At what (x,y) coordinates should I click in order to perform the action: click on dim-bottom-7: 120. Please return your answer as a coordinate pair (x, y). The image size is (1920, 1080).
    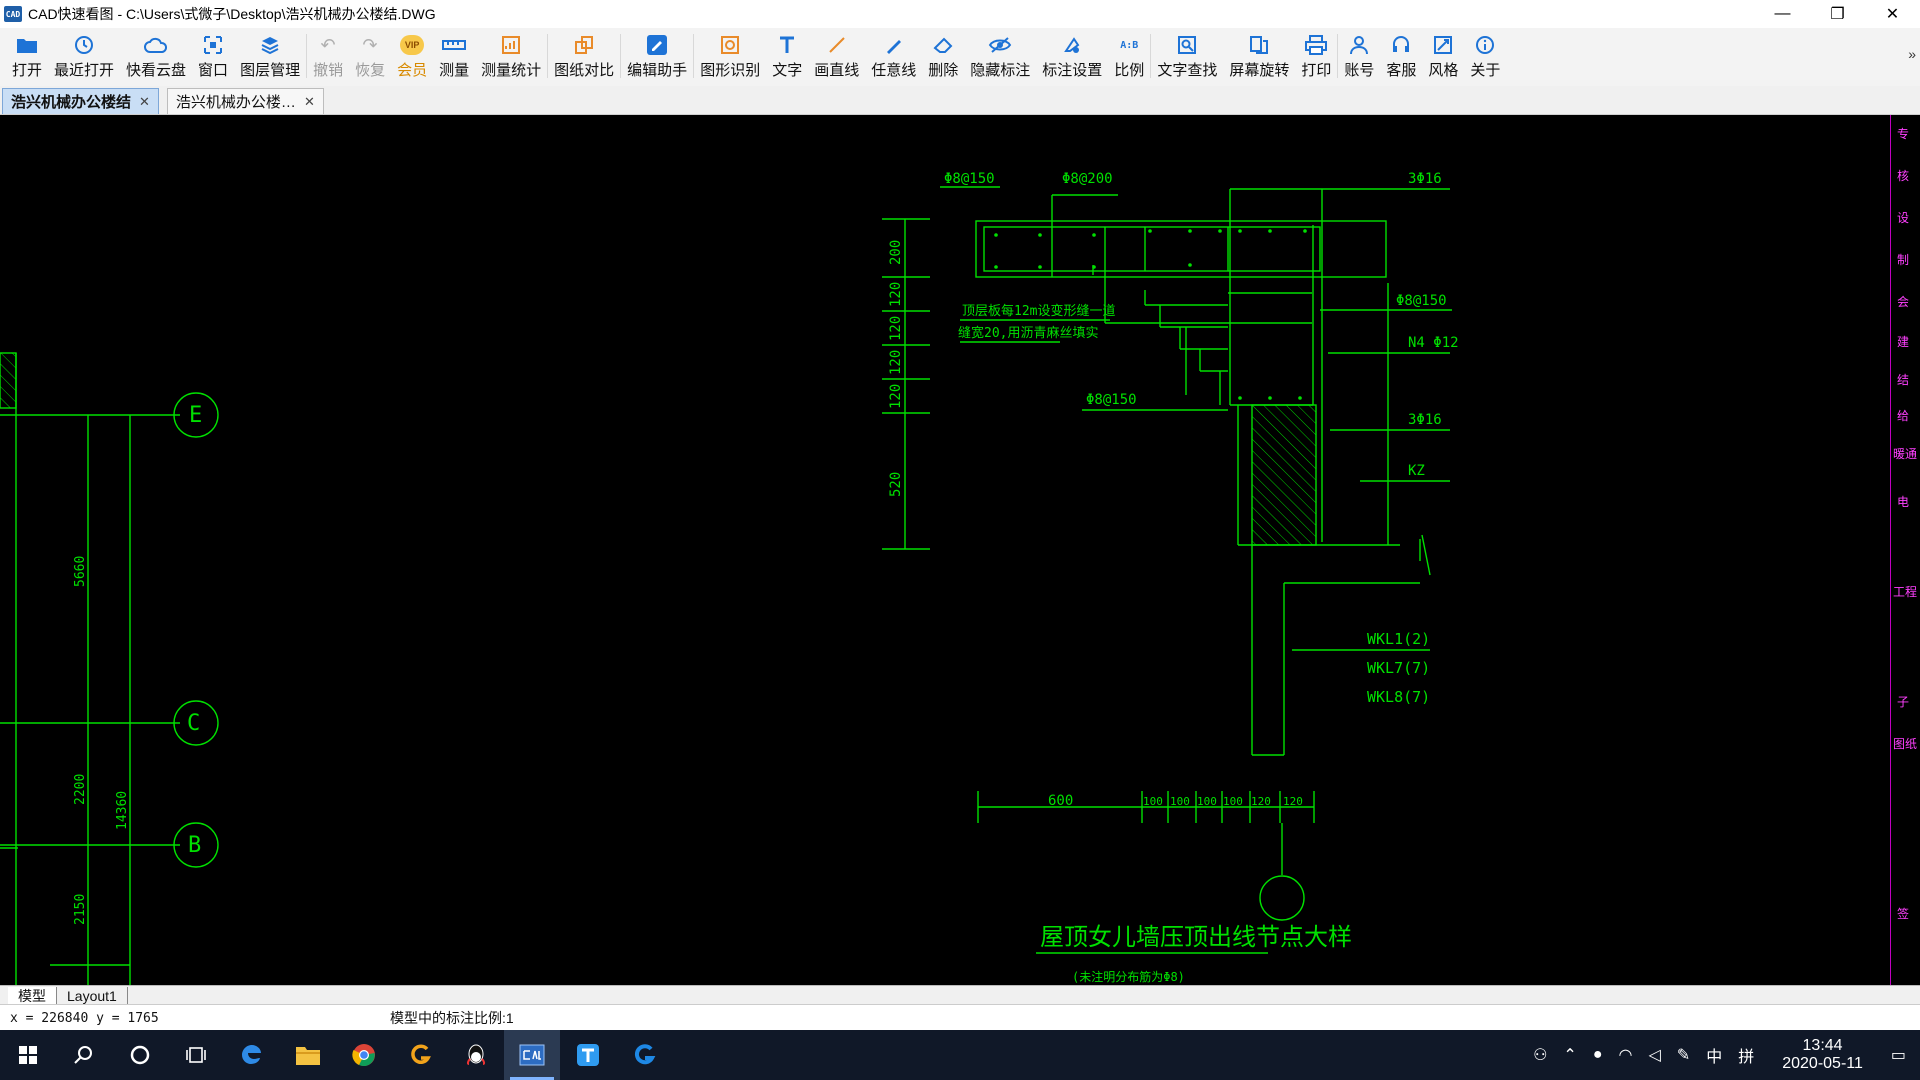
    Looking at the image, I should click on (1293, 801).